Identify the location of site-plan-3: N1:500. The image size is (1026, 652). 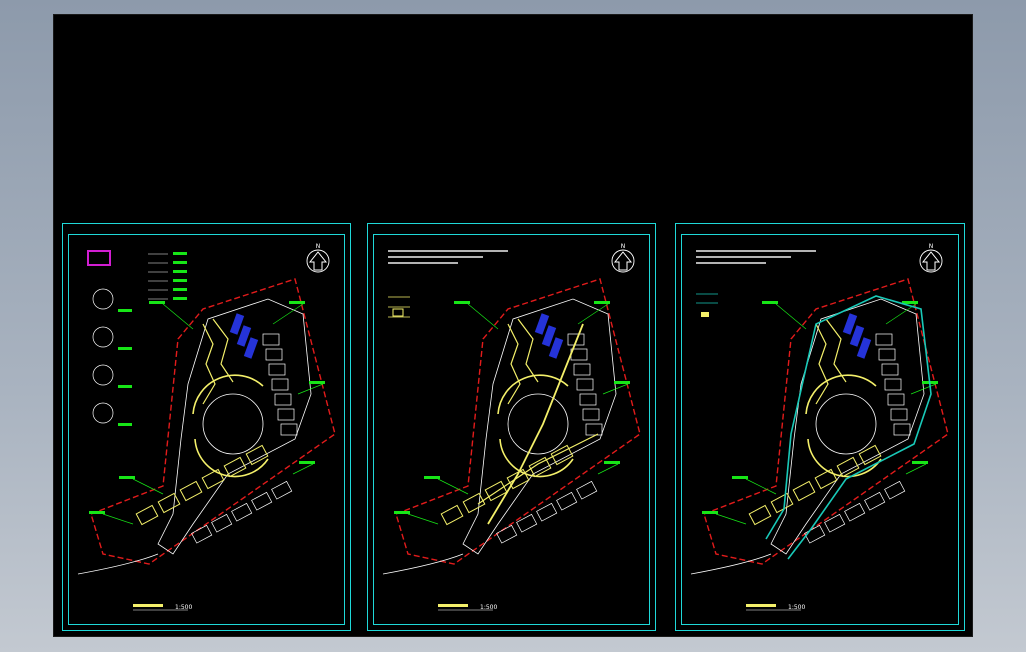
(819, 427).